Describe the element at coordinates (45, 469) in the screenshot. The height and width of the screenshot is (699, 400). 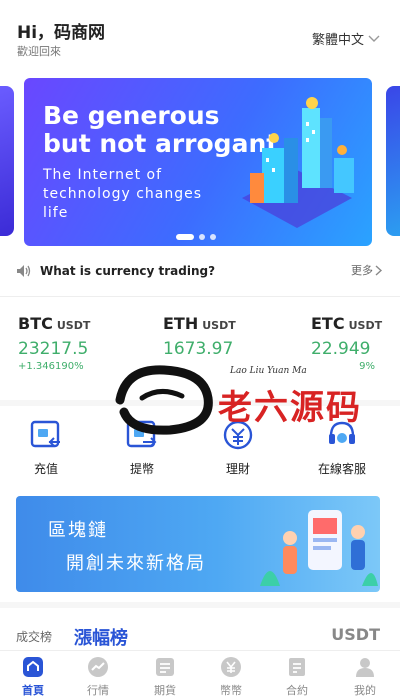
I see `deposit-label: 充值` at that location.